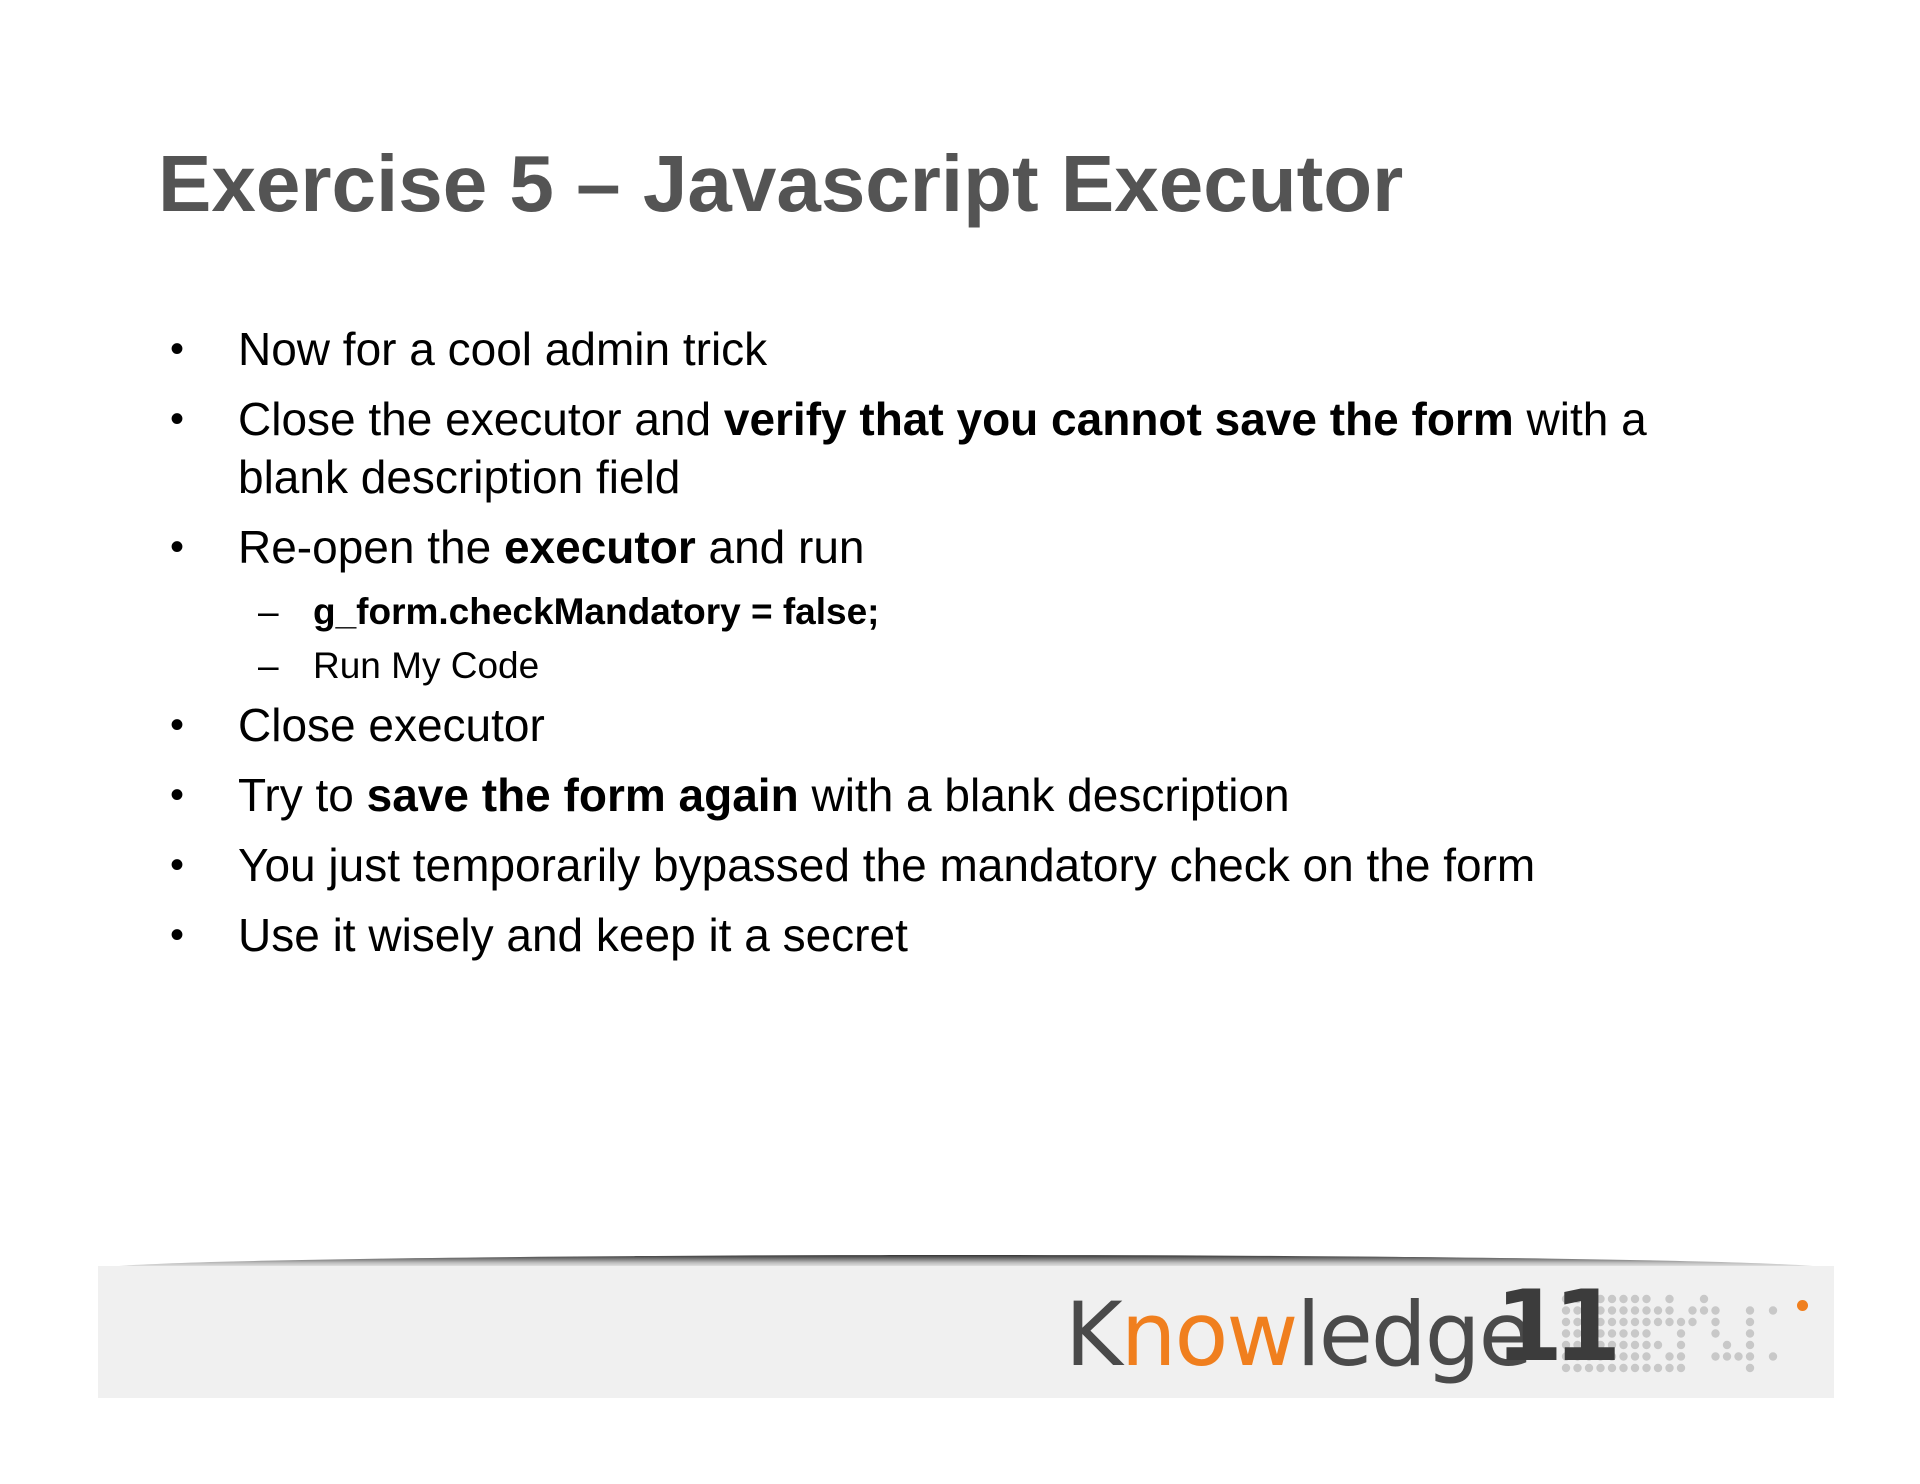 This screenshot has width=1920, height=1484. I want to click on bullet-text: Try to, so click(302, 795).